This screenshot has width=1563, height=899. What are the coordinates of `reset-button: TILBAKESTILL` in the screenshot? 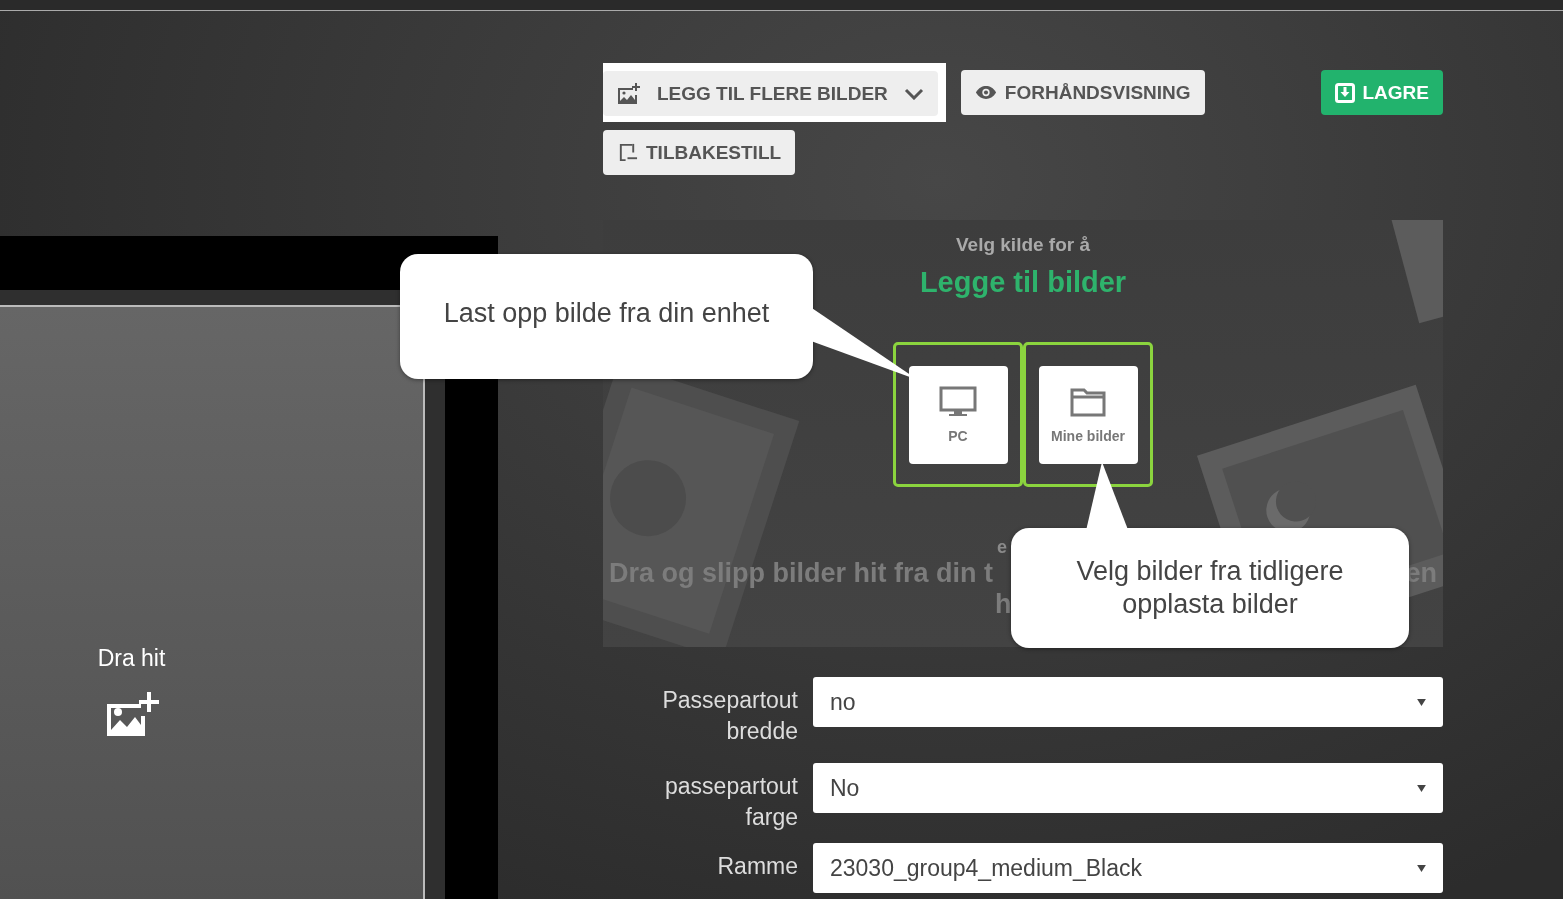 It's located at (699, 152).